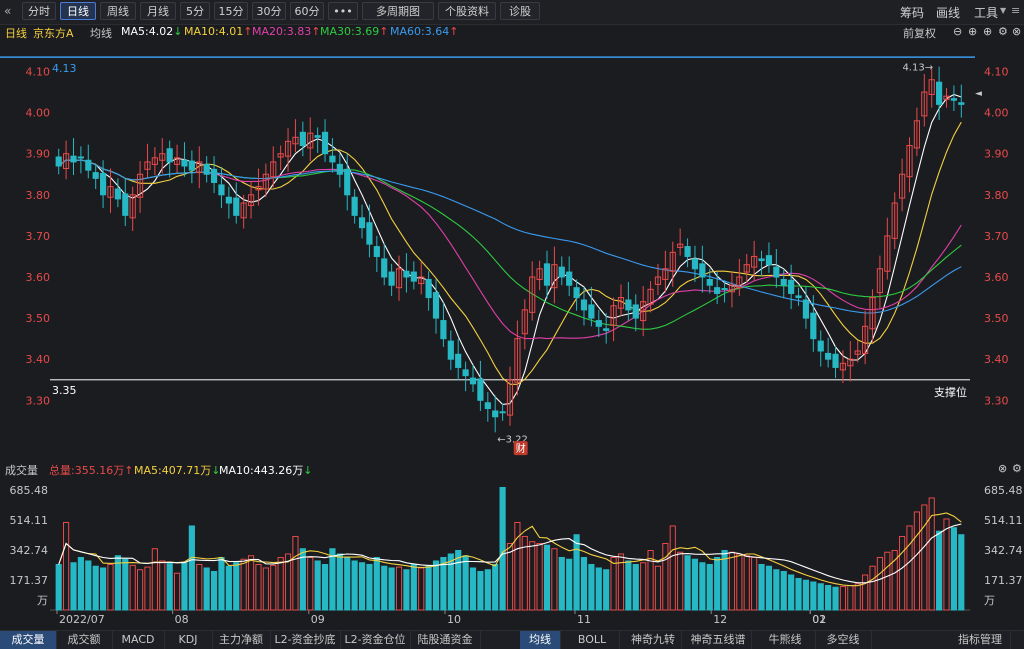 This screenshot has width=1024, height=649. I want to click on tools-dropdown-icon: ▼, so click(1003, 10).